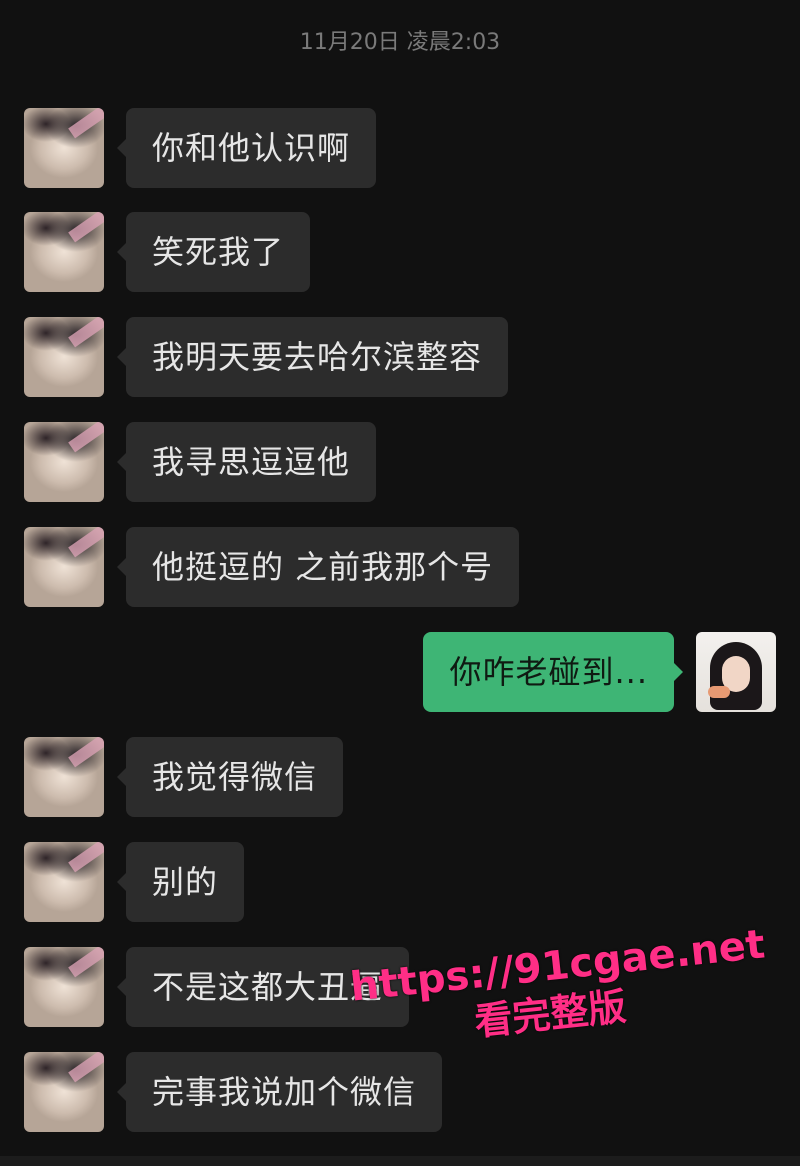 The image size is (800, 1166). I want to click on message-row-incoming: 笑死我了, so click(400, 253).